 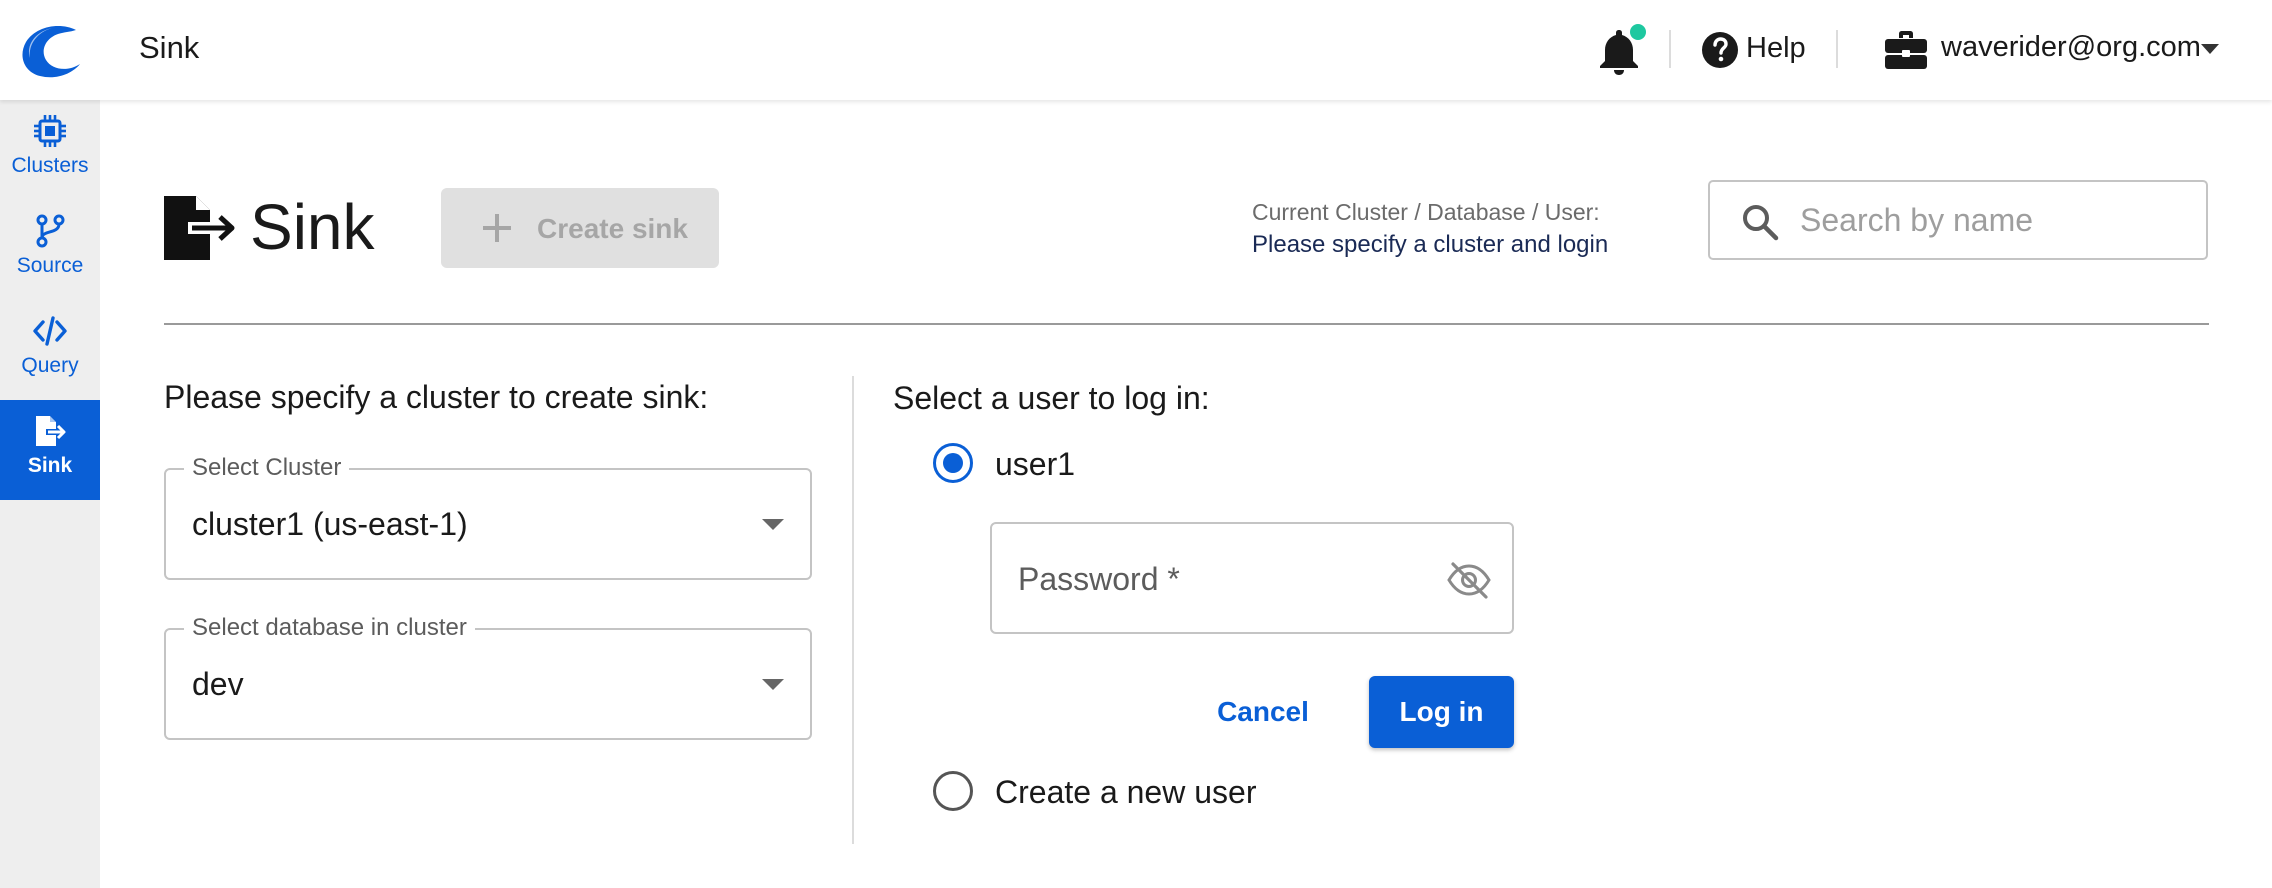 What do you see at coordinates (488, 517) in the screenshot?
I see `cluster-select: Select Cluster cluster1 (us-east-1)` at bounding box center [488, 517].